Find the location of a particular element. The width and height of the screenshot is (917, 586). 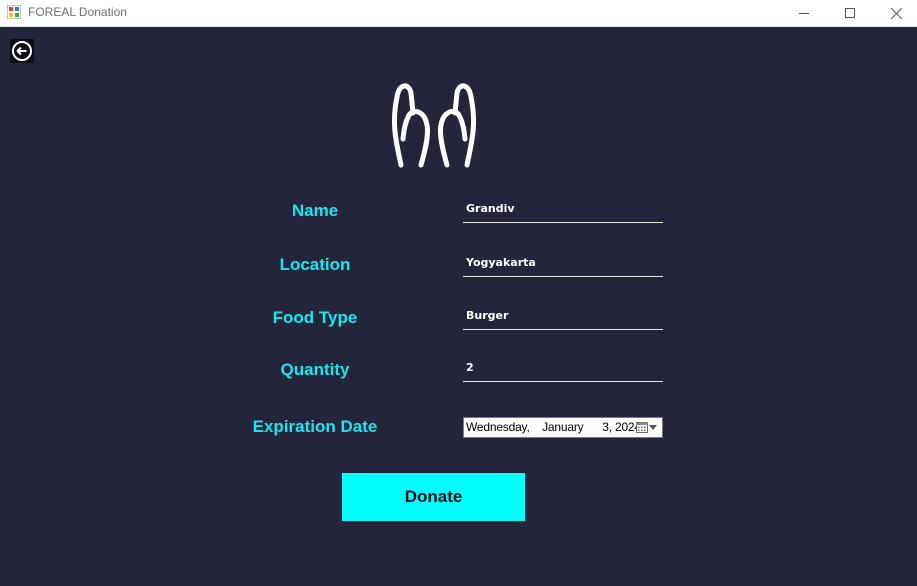

maximize-icon is located at coordinates (850, 13).